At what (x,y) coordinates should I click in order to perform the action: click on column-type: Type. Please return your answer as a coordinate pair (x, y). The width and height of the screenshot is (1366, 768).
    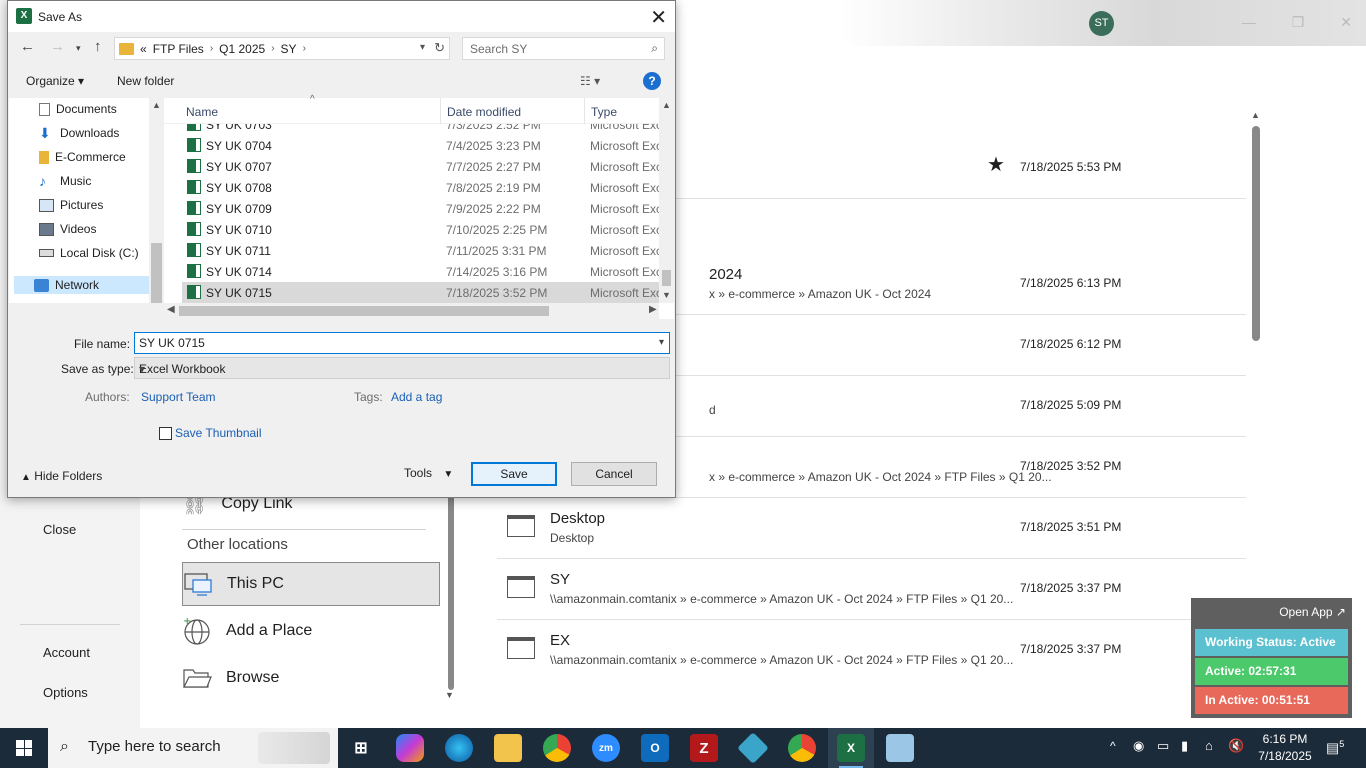
    Looking at the image, I should click on (604, 112).